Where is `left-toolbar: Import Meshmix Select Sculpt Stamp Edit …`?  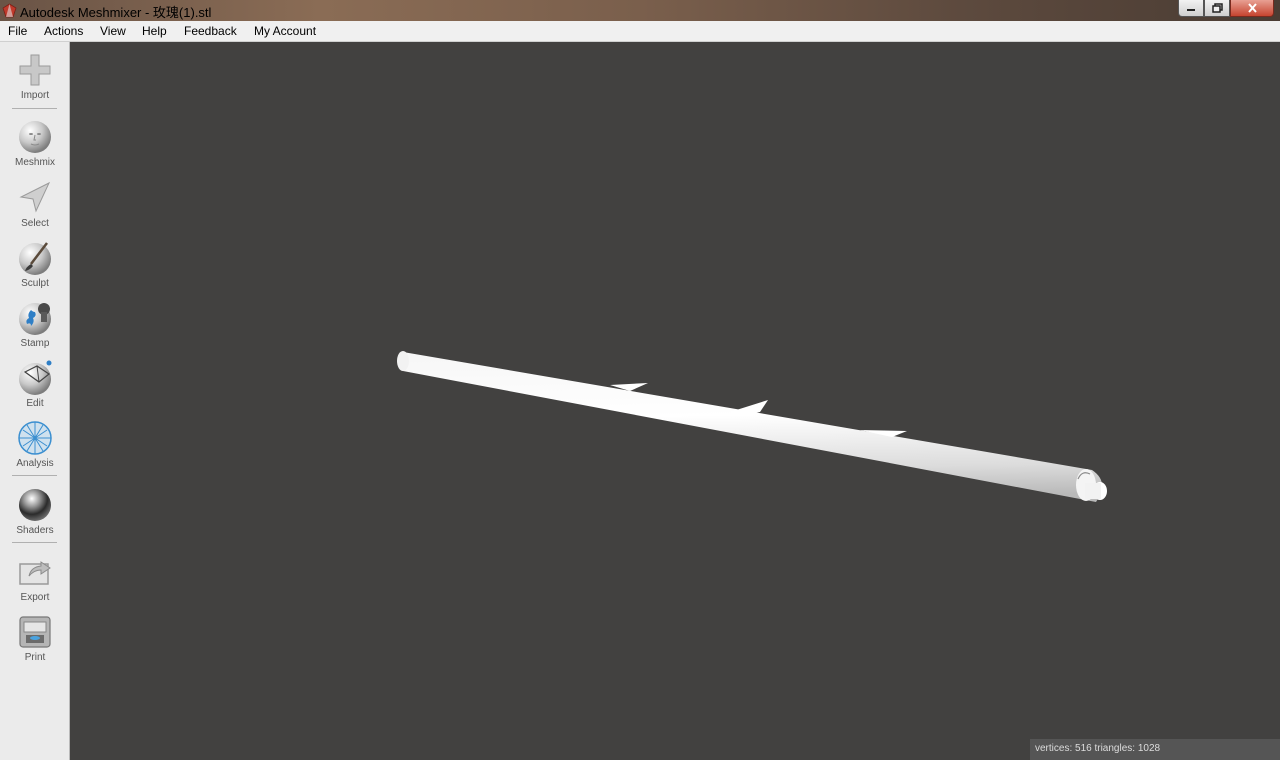
left-toolbar: Import Meshmix Select Sculpt Stamp Edit … is located at coordinates (35, 401).